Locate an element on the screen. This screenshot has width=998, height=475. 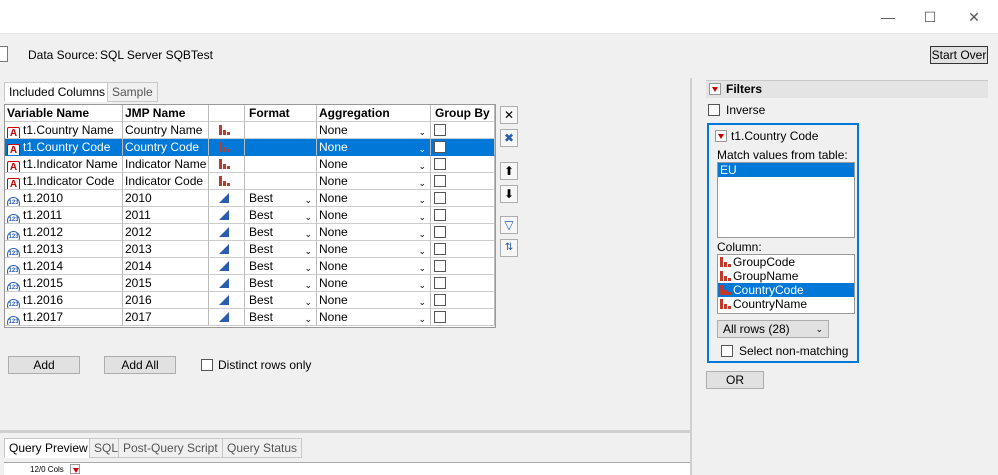
inverse-checkbox is located at coordinates (714, 110).